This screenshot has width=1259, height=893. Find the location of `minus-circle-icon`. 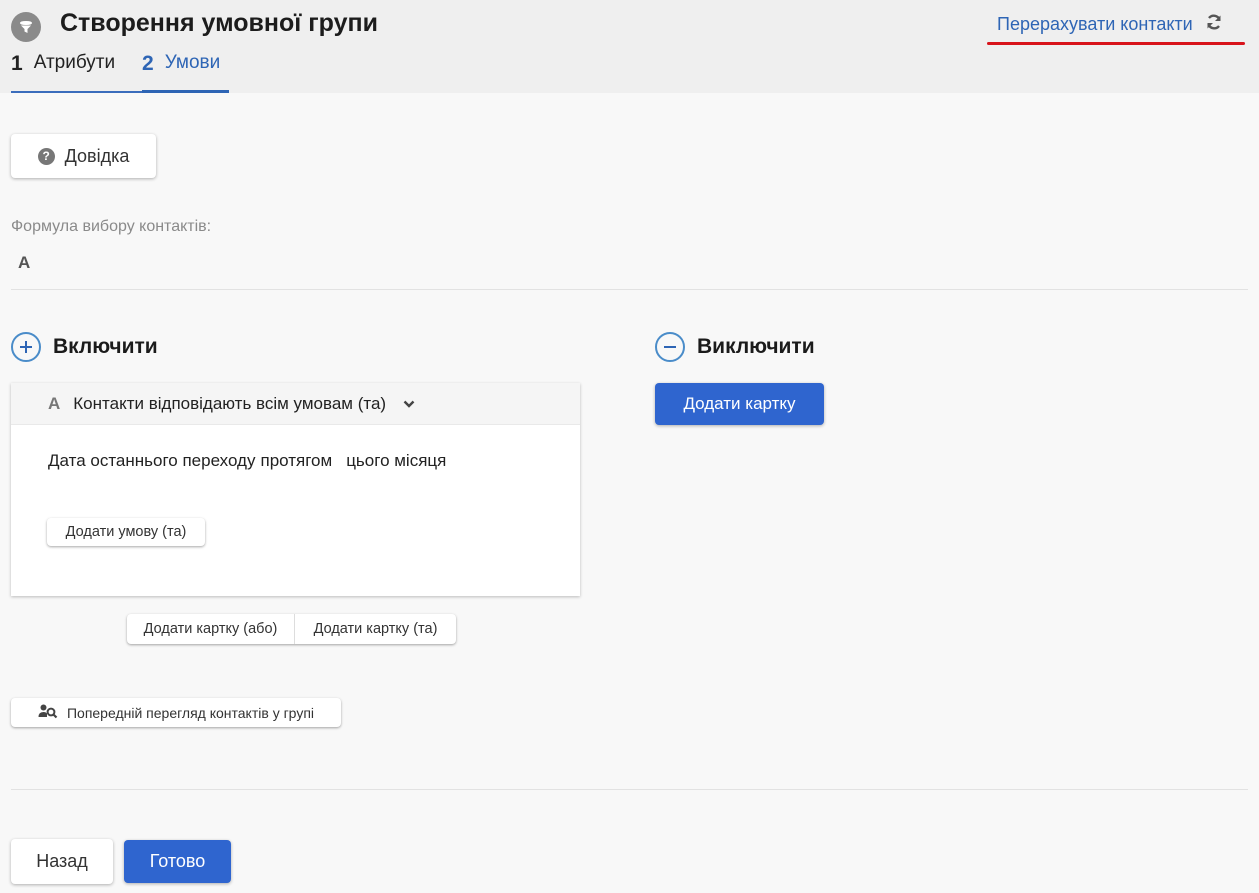

minus-circle-icon is located at coordinates (670, 347).